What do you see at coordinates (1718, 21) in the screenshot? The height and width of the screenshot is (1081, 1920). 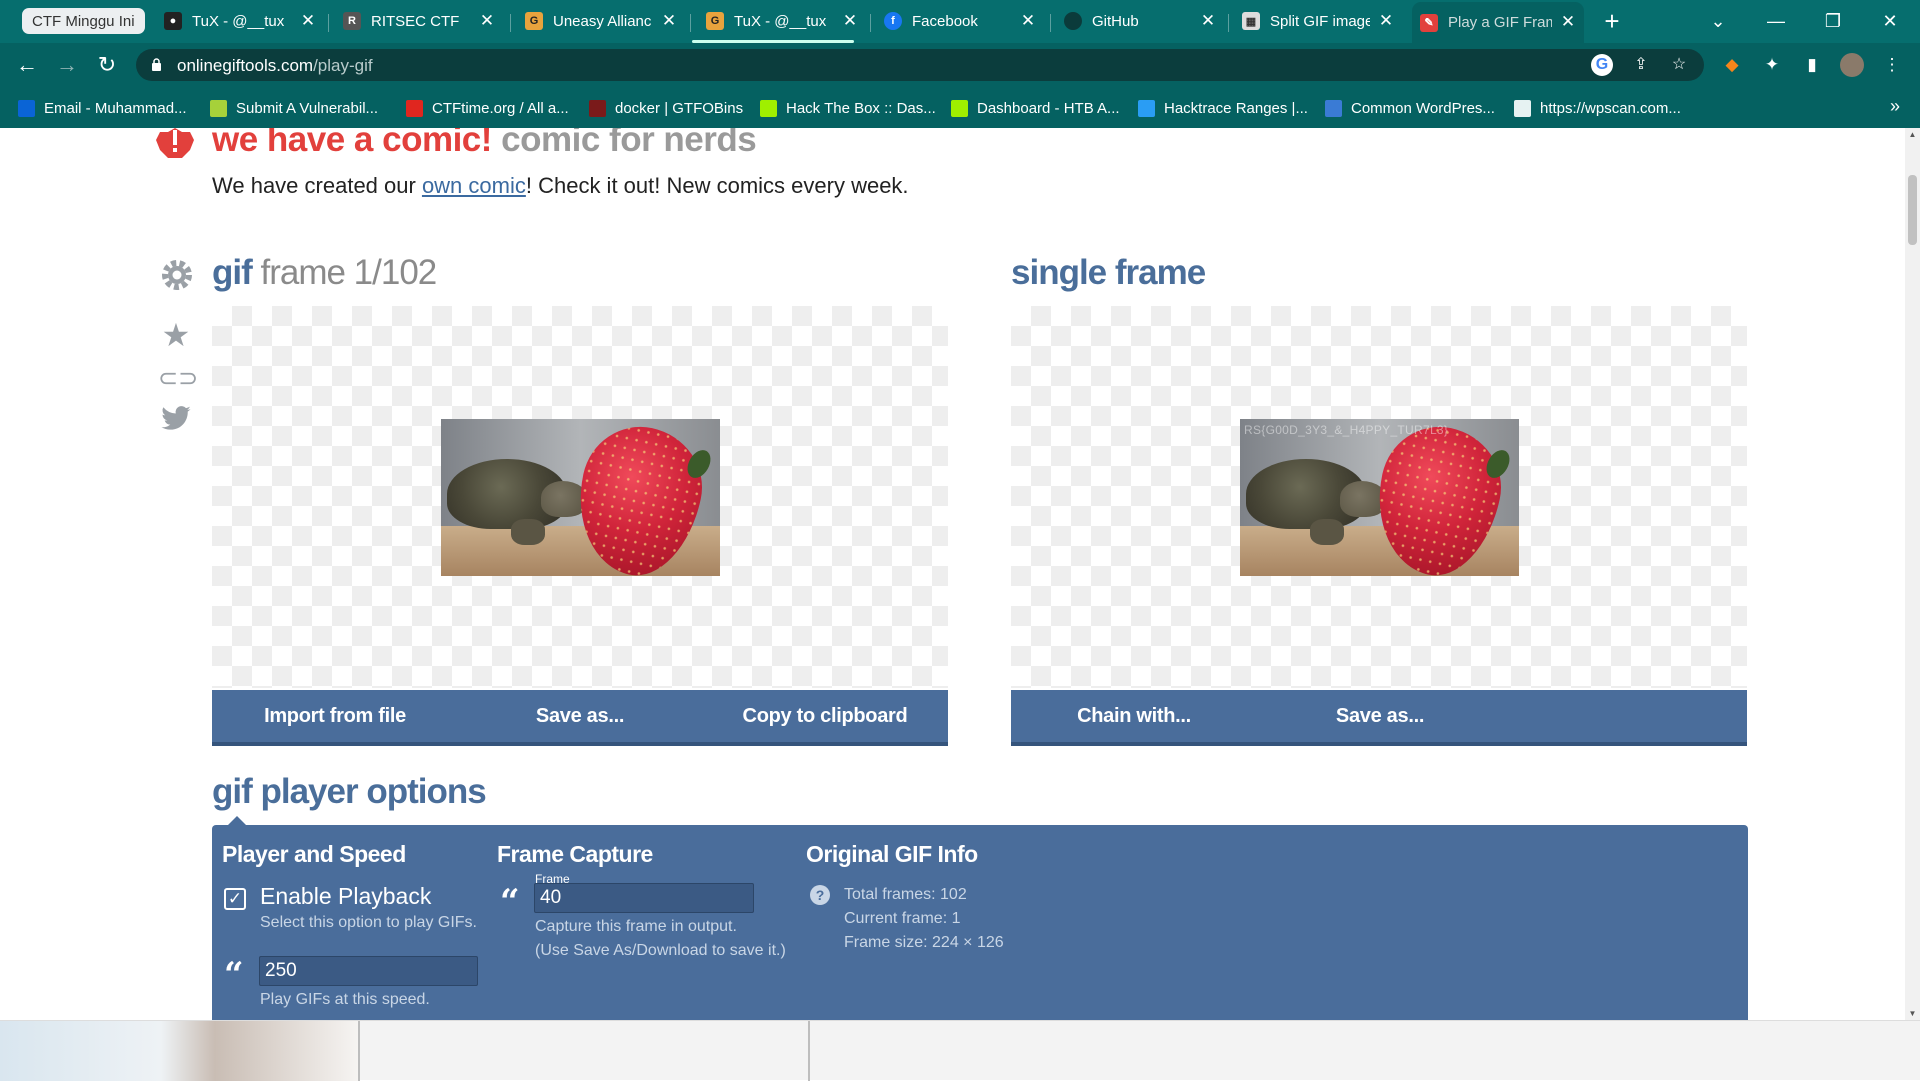 I see `tab-search-icon: ⌄` at bounding box center [1718, 21].